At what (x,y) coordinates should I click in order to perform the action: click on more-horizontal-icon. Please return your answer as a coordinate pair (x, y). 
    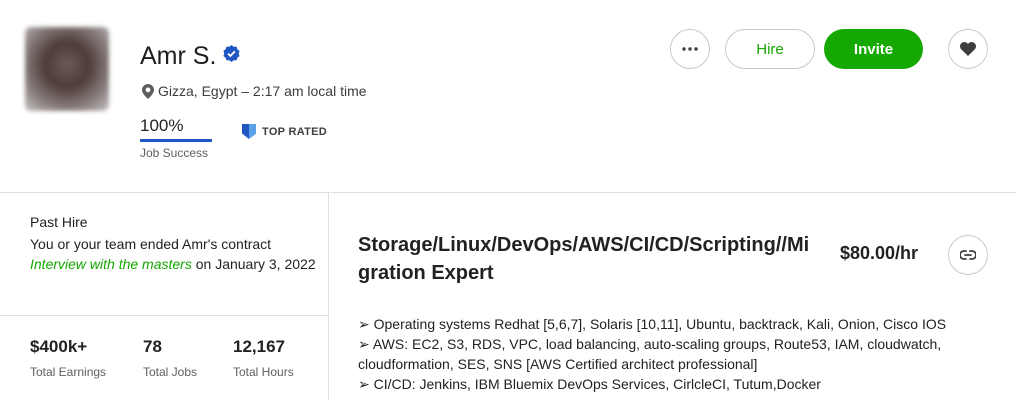
    Looking at the image, I should click on (690, 49).